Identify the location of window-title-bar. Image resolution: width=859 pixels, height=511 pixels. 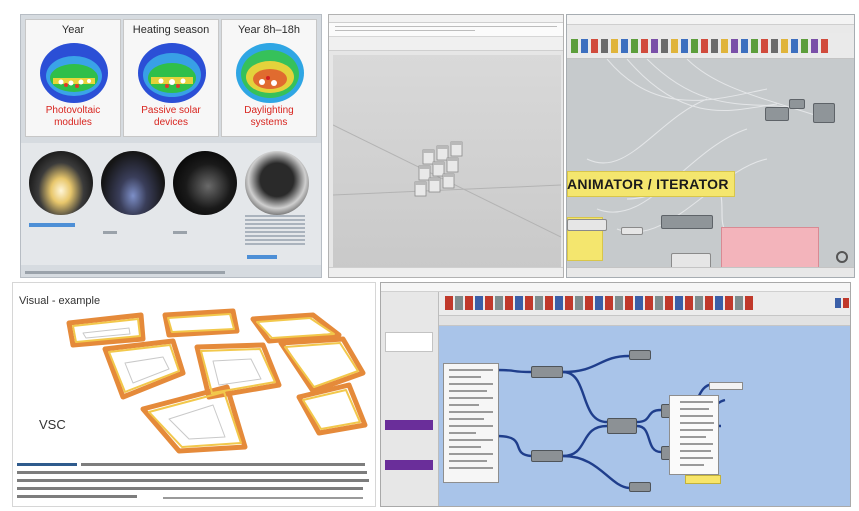
(446, 19).